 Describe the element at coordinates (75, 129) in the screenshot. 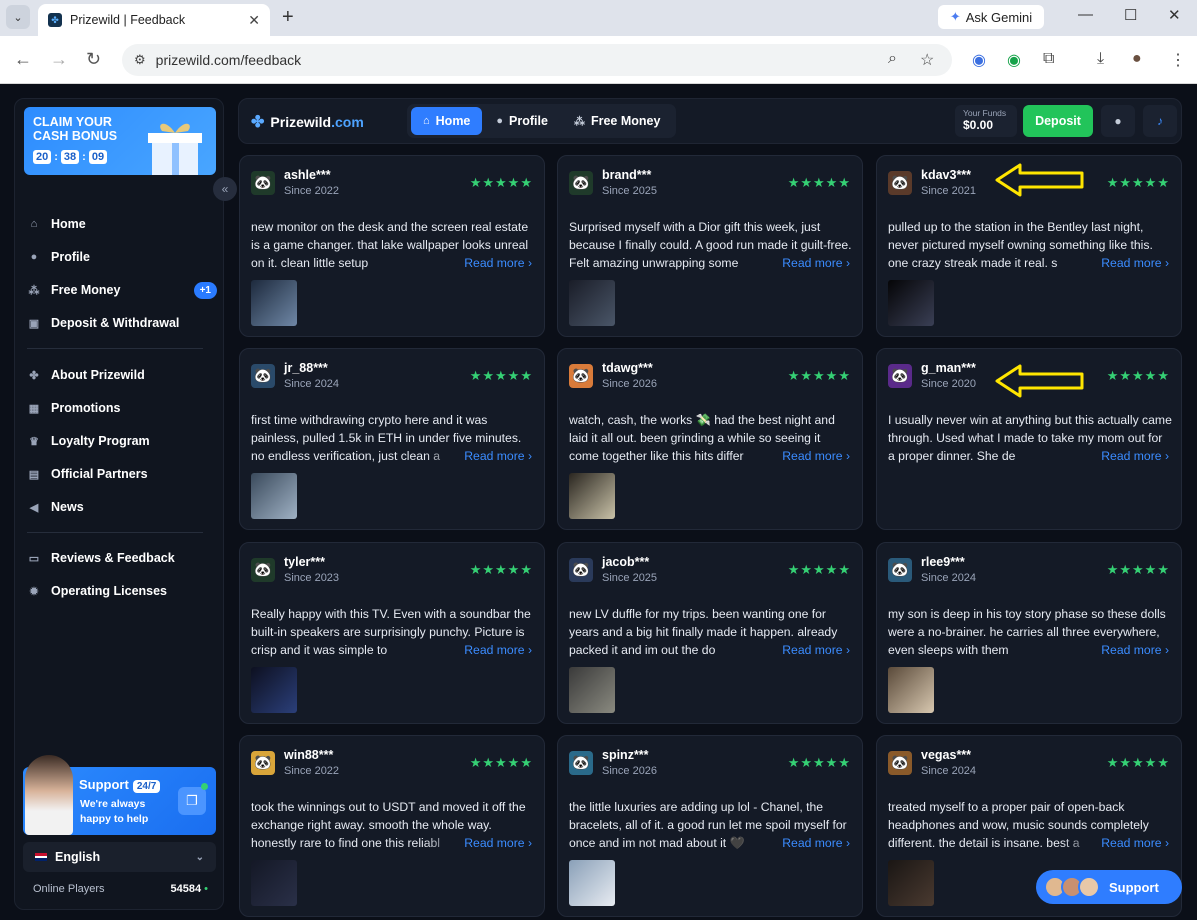

I see `bonus-title: CLAIM YOUR CASH BONUS` at that location.